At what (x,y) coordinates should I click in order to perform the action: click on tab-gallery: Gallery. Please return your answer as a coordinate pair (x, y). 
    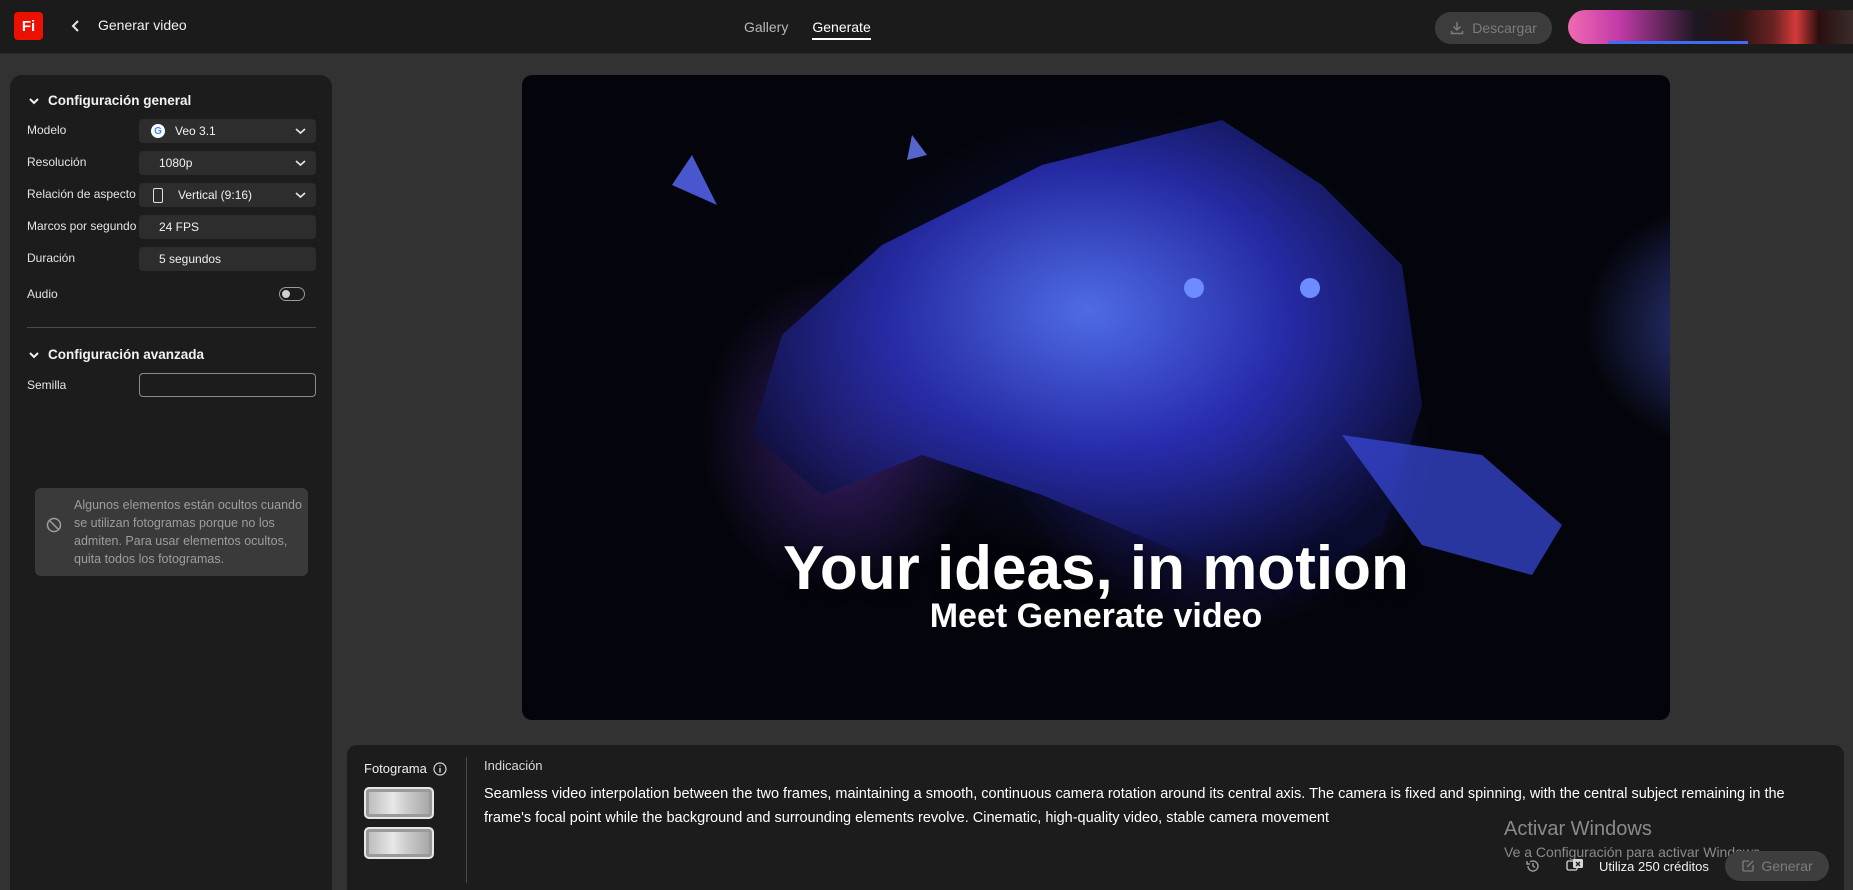
    Looking at the image, I should click on (766, 27).